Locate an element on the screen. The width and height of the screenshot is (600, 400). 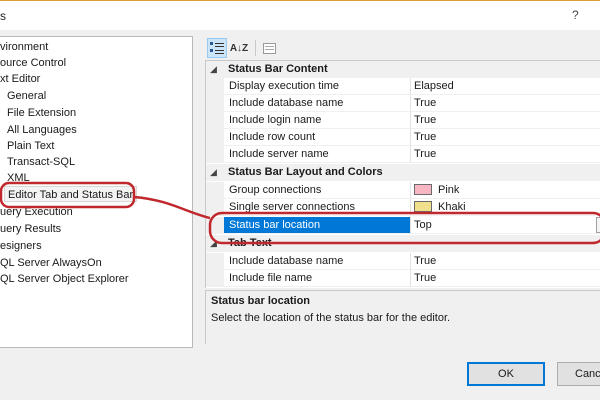
property-pages-button is located at coordinates (269, 48).